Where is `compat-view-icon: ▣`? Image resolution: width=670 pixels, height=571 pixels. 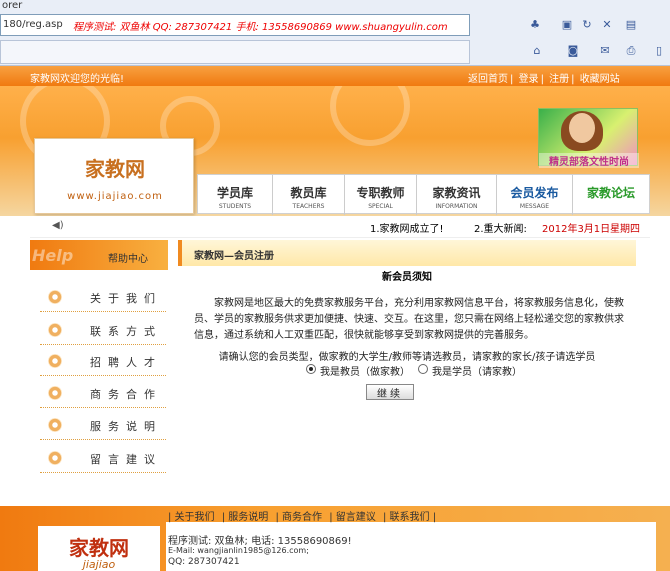 compat-view-icon: ▣ is located at coordinates (567, 25).